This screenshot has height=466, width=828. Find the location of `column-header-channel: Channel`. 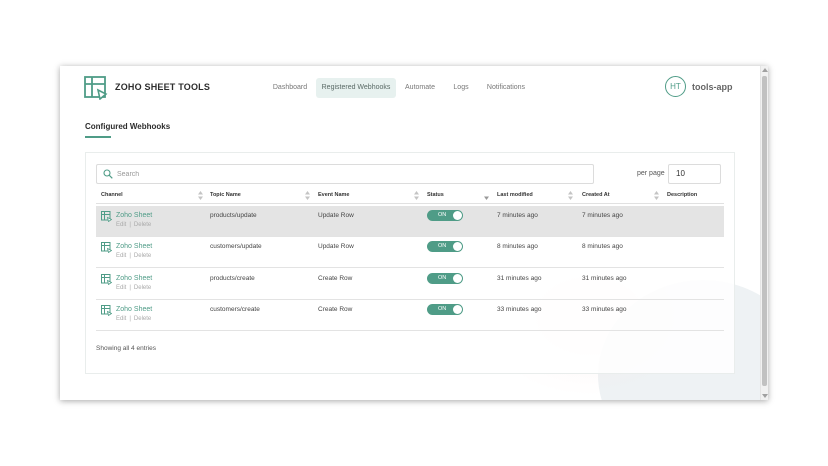

column-header-channel: Channel is located at coordinates (112, 195).